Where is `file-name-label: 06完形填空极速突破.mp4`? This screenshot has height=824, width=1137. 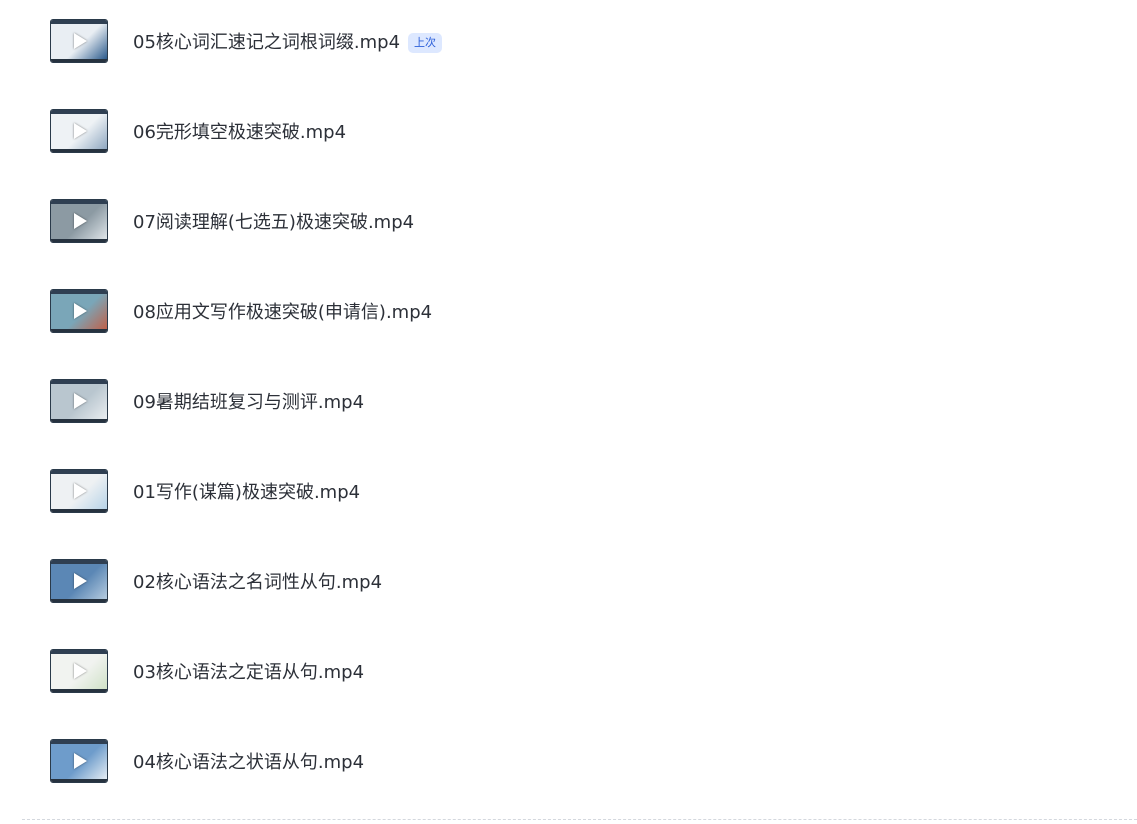
file-name-label: 06完形填空极速突破.mp4 is located at coordinates (240, 132).